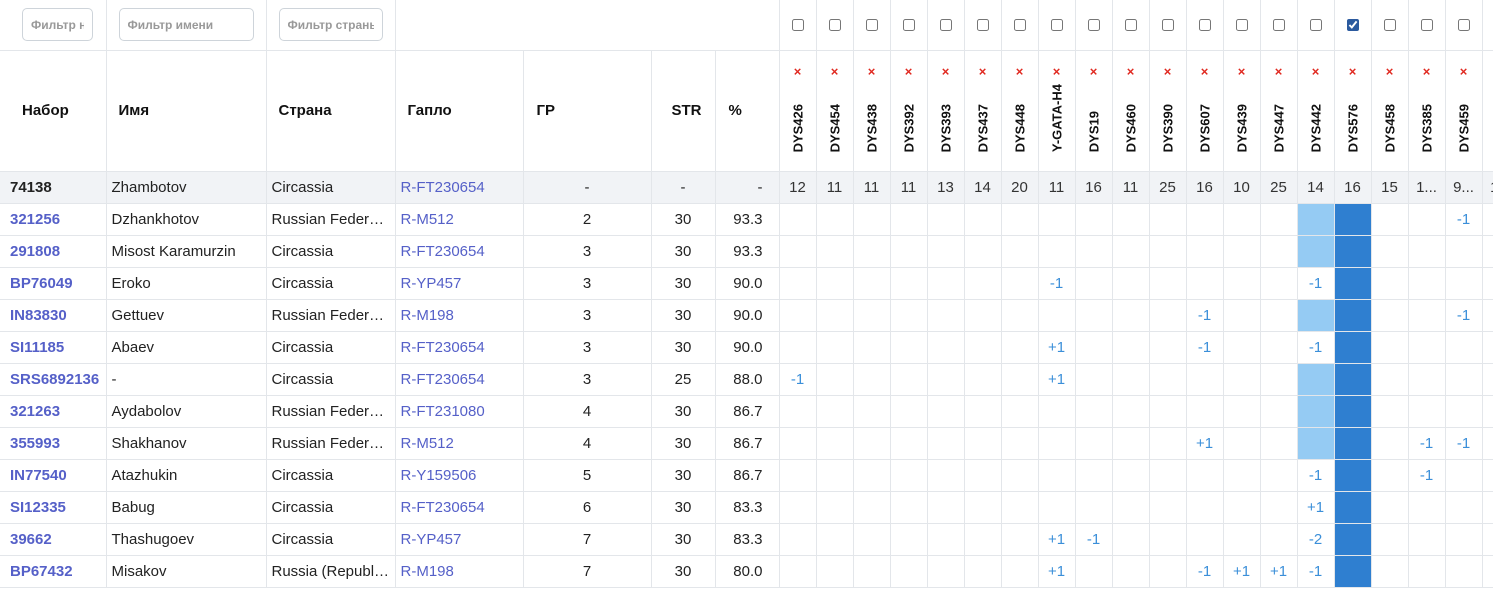 This screenshot has width=1493, height=589. I want to click on kit-id: SI12335, so click(53, 507).